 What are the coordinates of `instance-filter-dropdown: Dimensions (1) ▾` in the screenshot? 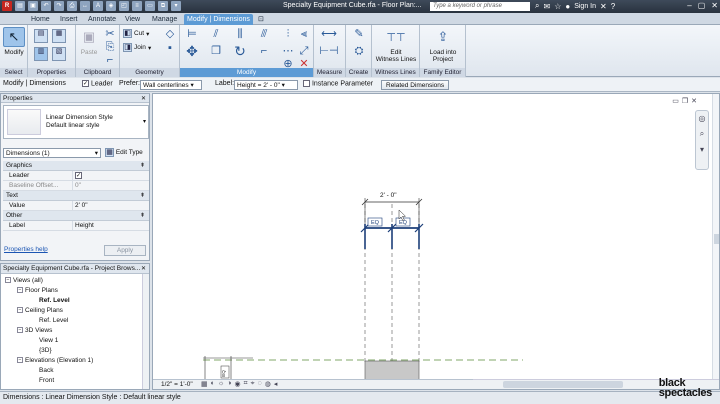 It's located at (52, 153).